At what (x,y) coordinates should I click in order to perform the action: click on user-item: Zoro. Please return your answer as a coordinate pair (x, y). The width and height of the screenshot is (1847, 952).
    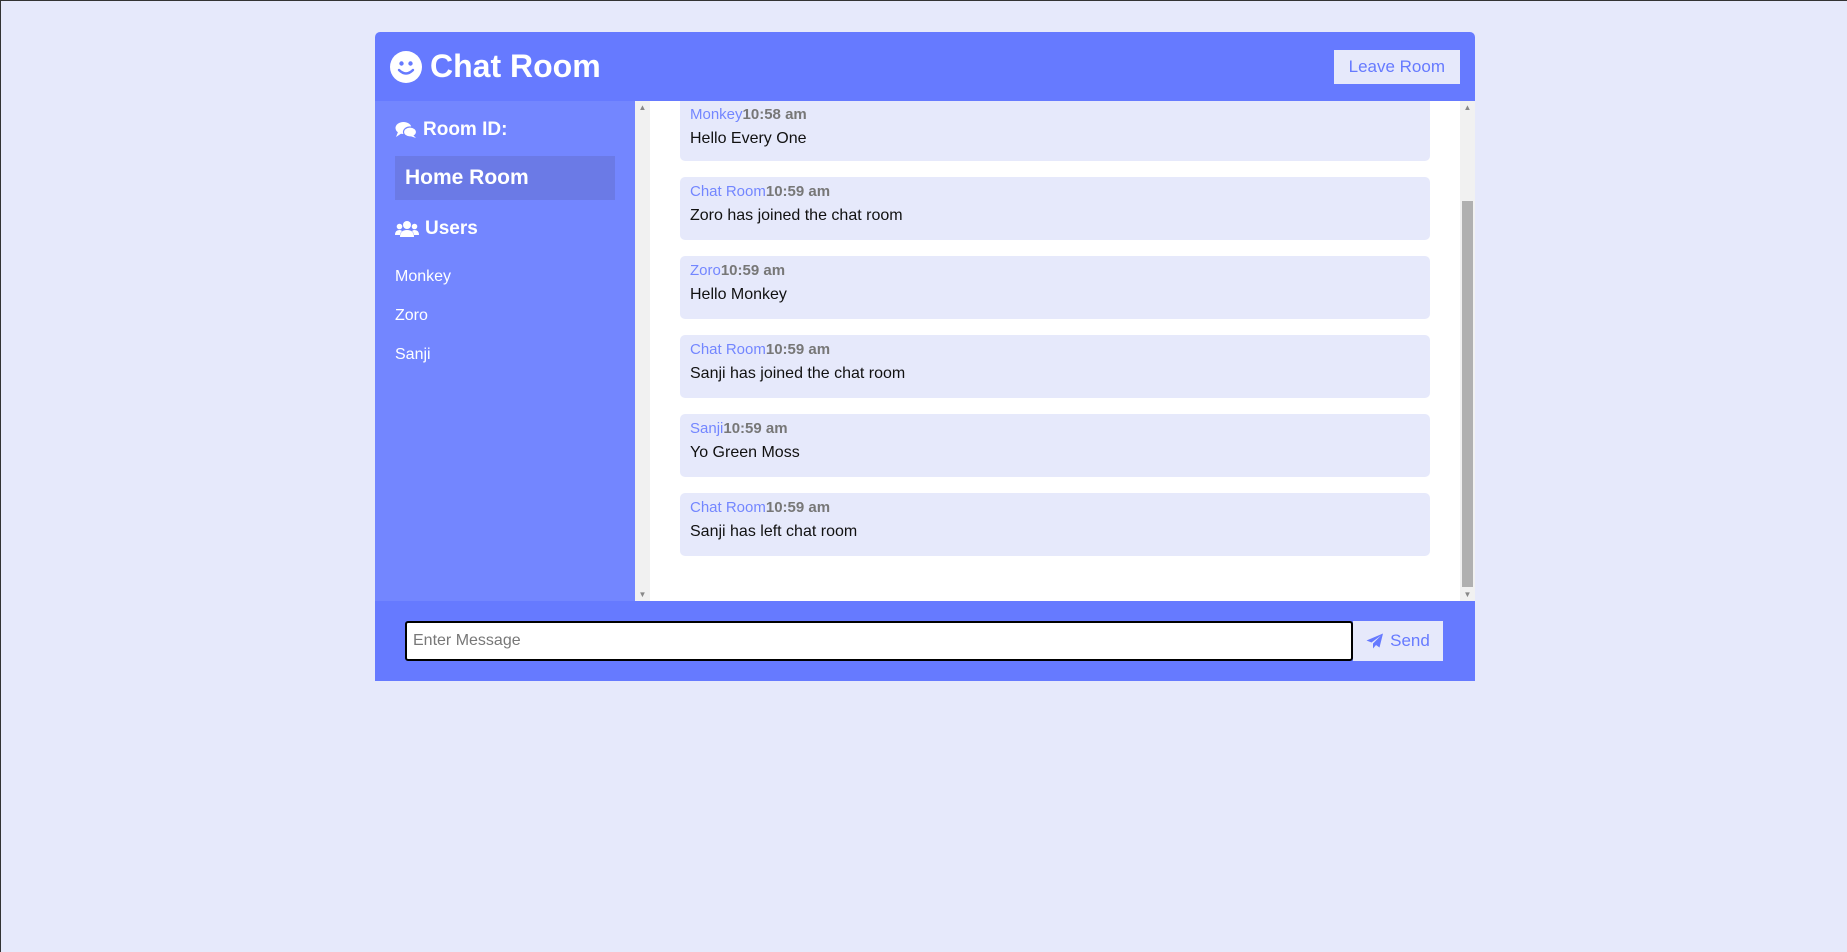
    Looking at the image, I should click on (411, 315).